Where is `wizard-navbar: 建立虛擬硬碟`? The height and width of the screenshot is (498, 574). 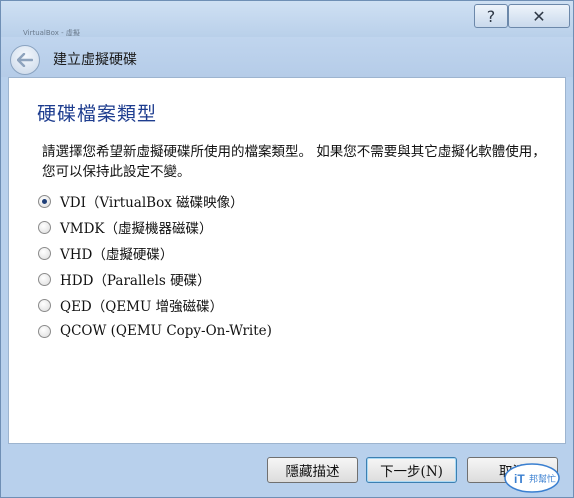 wizard-navbar: 建立虛擬硬碟 is located at coordinates (287, 57).